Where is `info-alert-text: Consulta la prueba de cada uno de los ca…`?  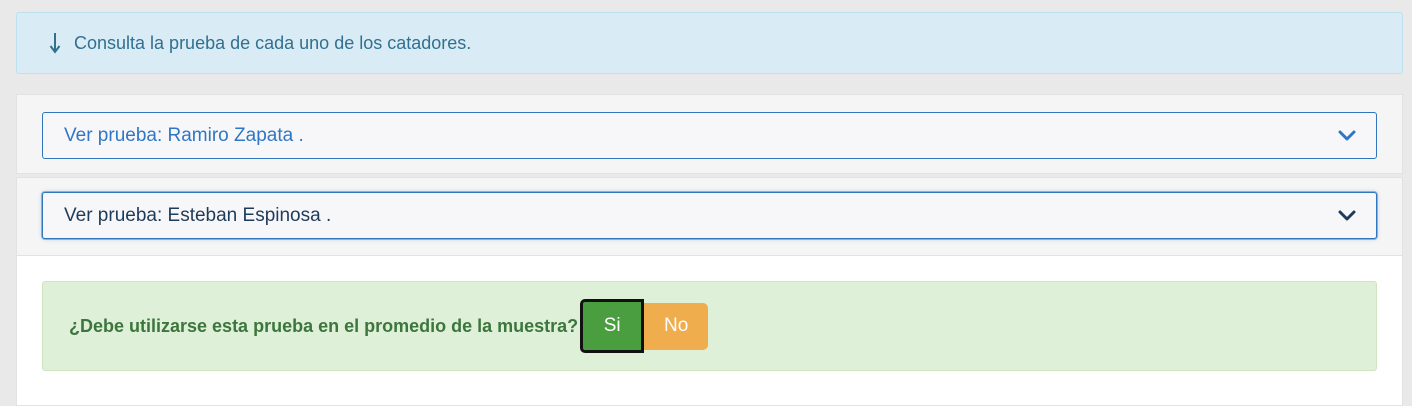
info-alert-text: Consulta la prueba de cada uno de los ca… is located at coordinates (273, 42).